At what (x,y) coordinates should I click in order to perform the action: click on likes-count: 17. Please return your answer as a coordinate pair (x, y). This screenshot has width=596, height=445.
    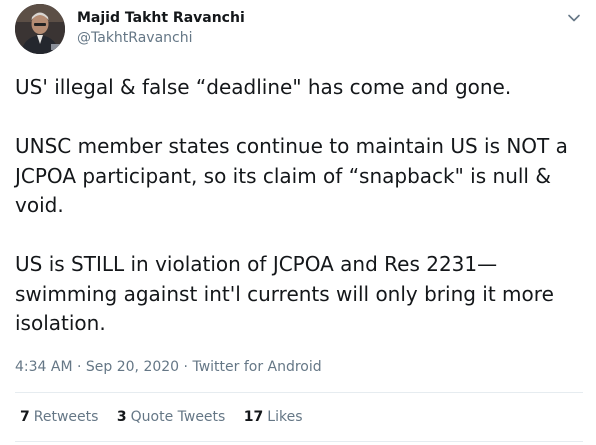
    Looking at the image, I should click on (253, 417).